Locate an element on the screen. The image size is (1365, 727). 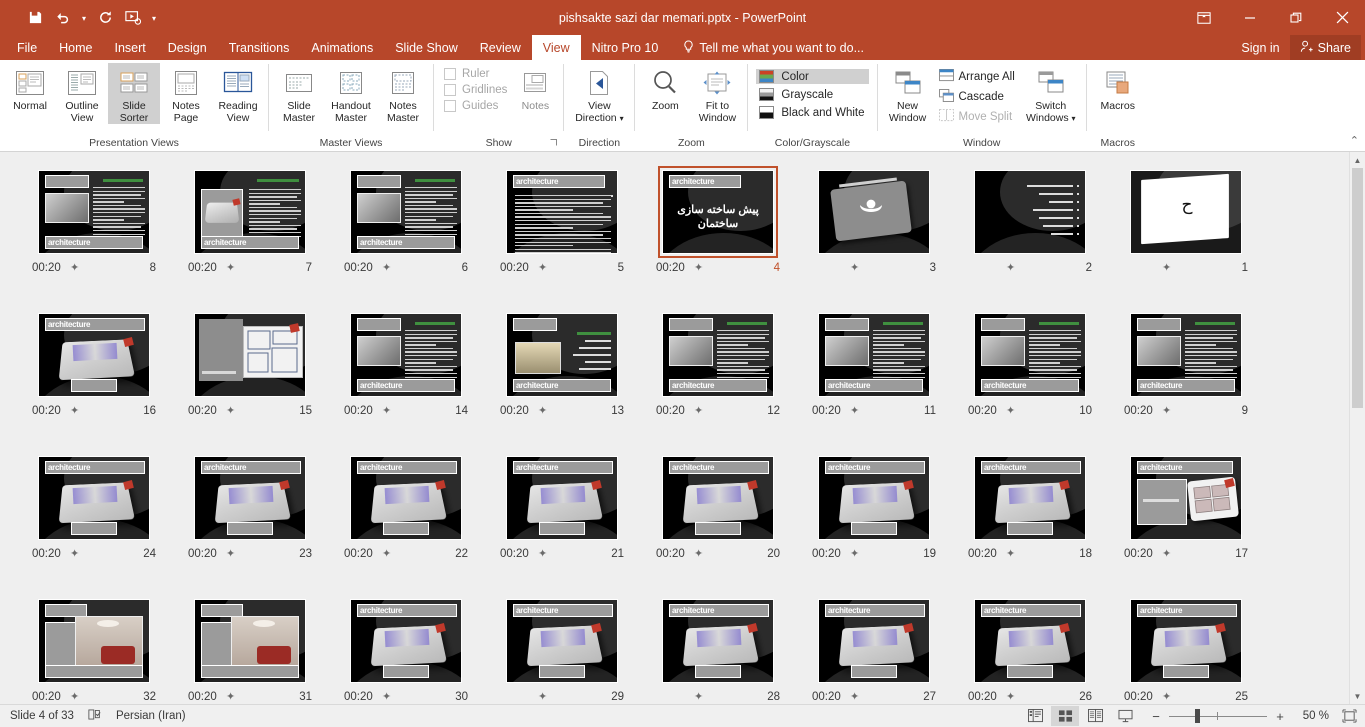
handout-master-button: Handout Master is located at coordinates (351, 93).